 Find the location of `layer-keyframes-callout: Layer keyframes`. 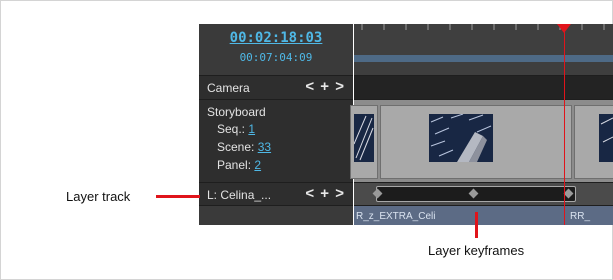

layer-keyframes-callout: Layer keyframes is located at coordinates (476, 250).